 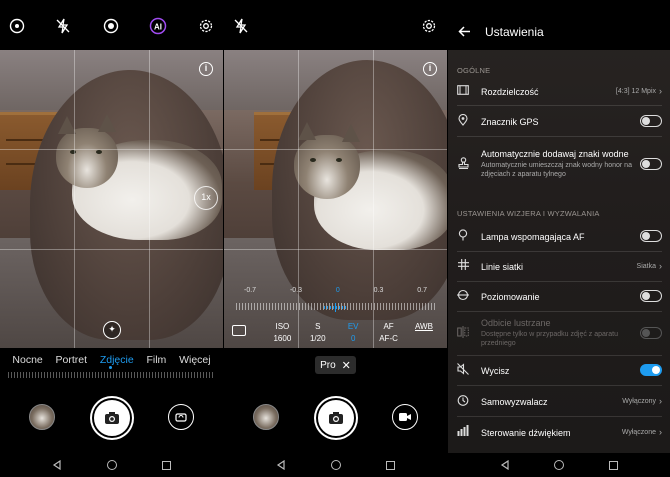 What do you see at coordinates (335, 307) in the screenshot?
I see `ev-slider-handle` at bounding box center [335, 307].